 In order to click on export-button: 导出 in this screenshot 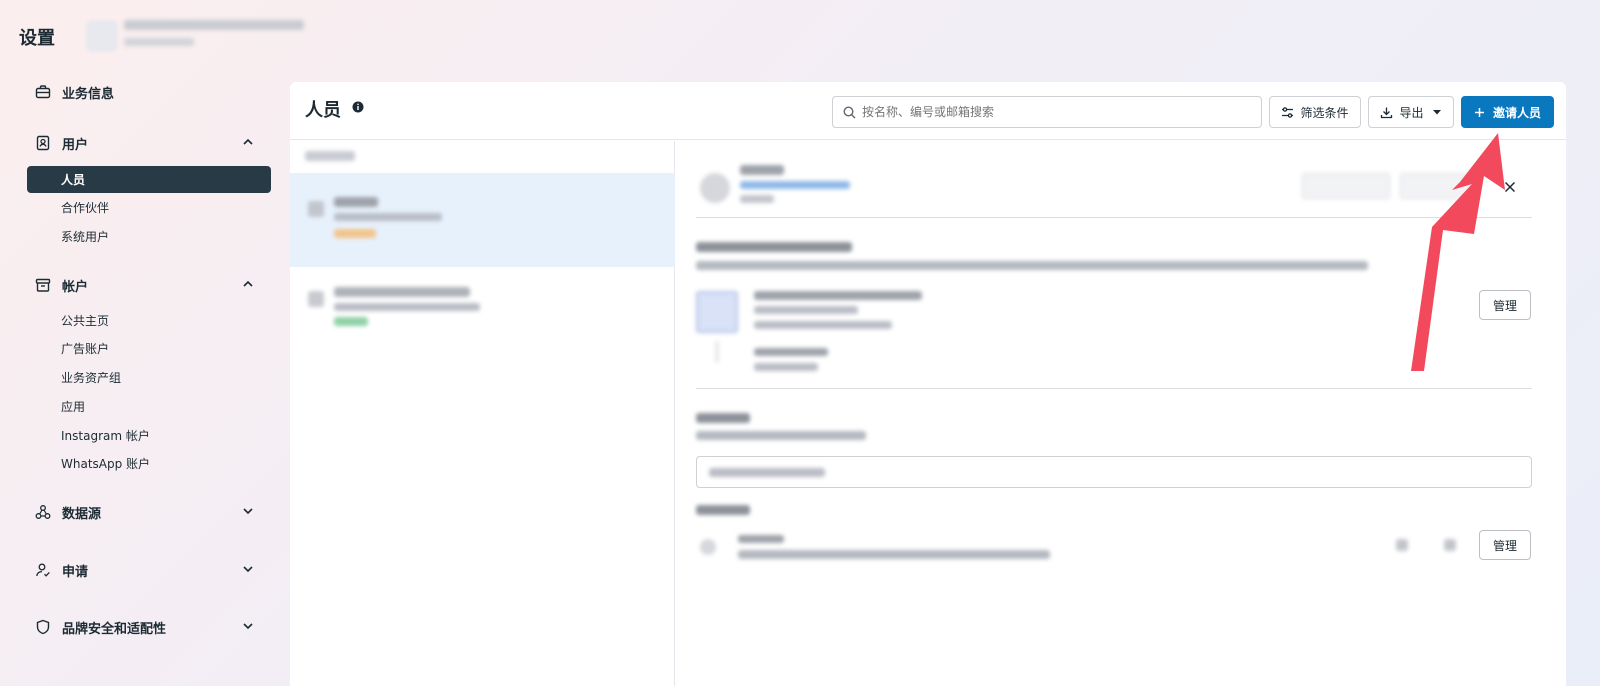, I will do `click(1411, 112)`.